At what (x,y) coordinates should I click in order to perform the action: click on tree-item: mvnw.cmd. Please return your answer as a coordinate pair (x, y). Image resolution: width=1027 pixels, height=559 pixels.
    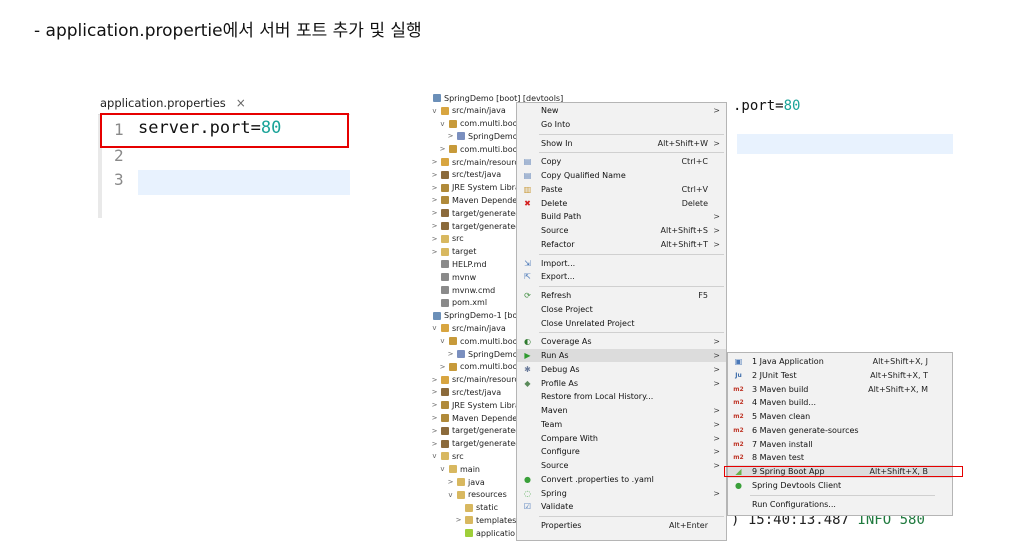
    Looking at the image, I should click on (458, 290).